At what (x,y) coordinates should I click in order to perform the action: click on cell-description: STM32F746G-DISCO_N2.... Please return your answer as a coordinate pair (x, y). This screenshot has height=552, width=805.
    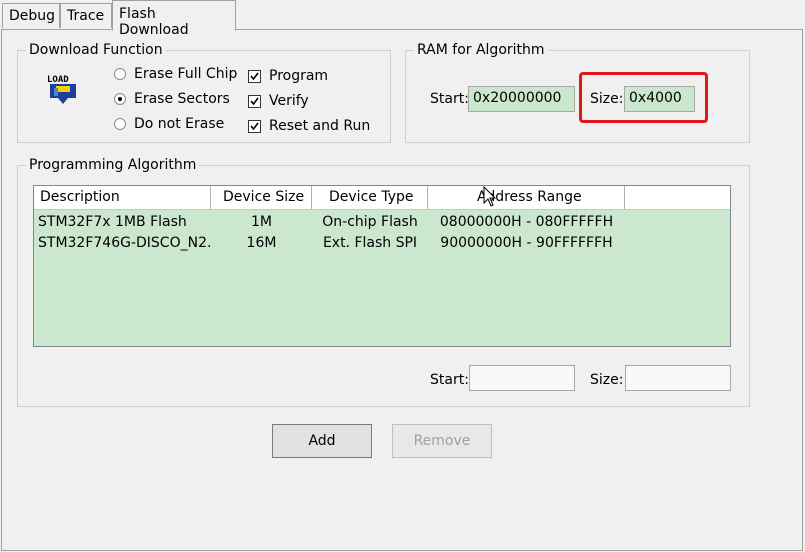
    Looking at the image, I should click on (124, 243).